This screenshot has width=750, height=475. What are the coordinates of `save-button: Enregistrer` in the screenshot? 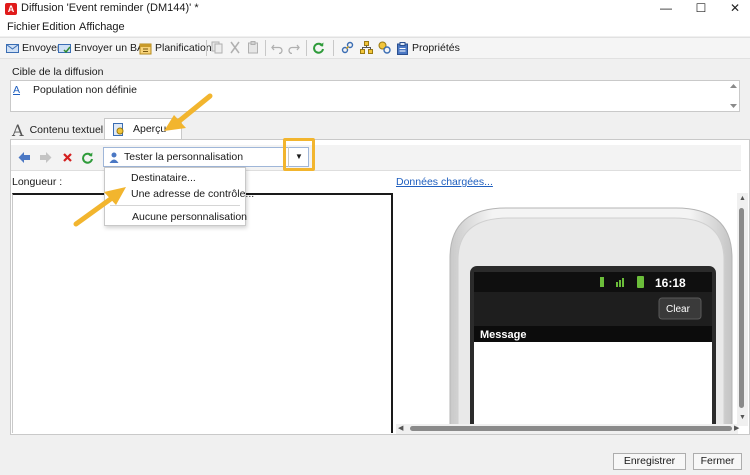 It's located at (649, 461).